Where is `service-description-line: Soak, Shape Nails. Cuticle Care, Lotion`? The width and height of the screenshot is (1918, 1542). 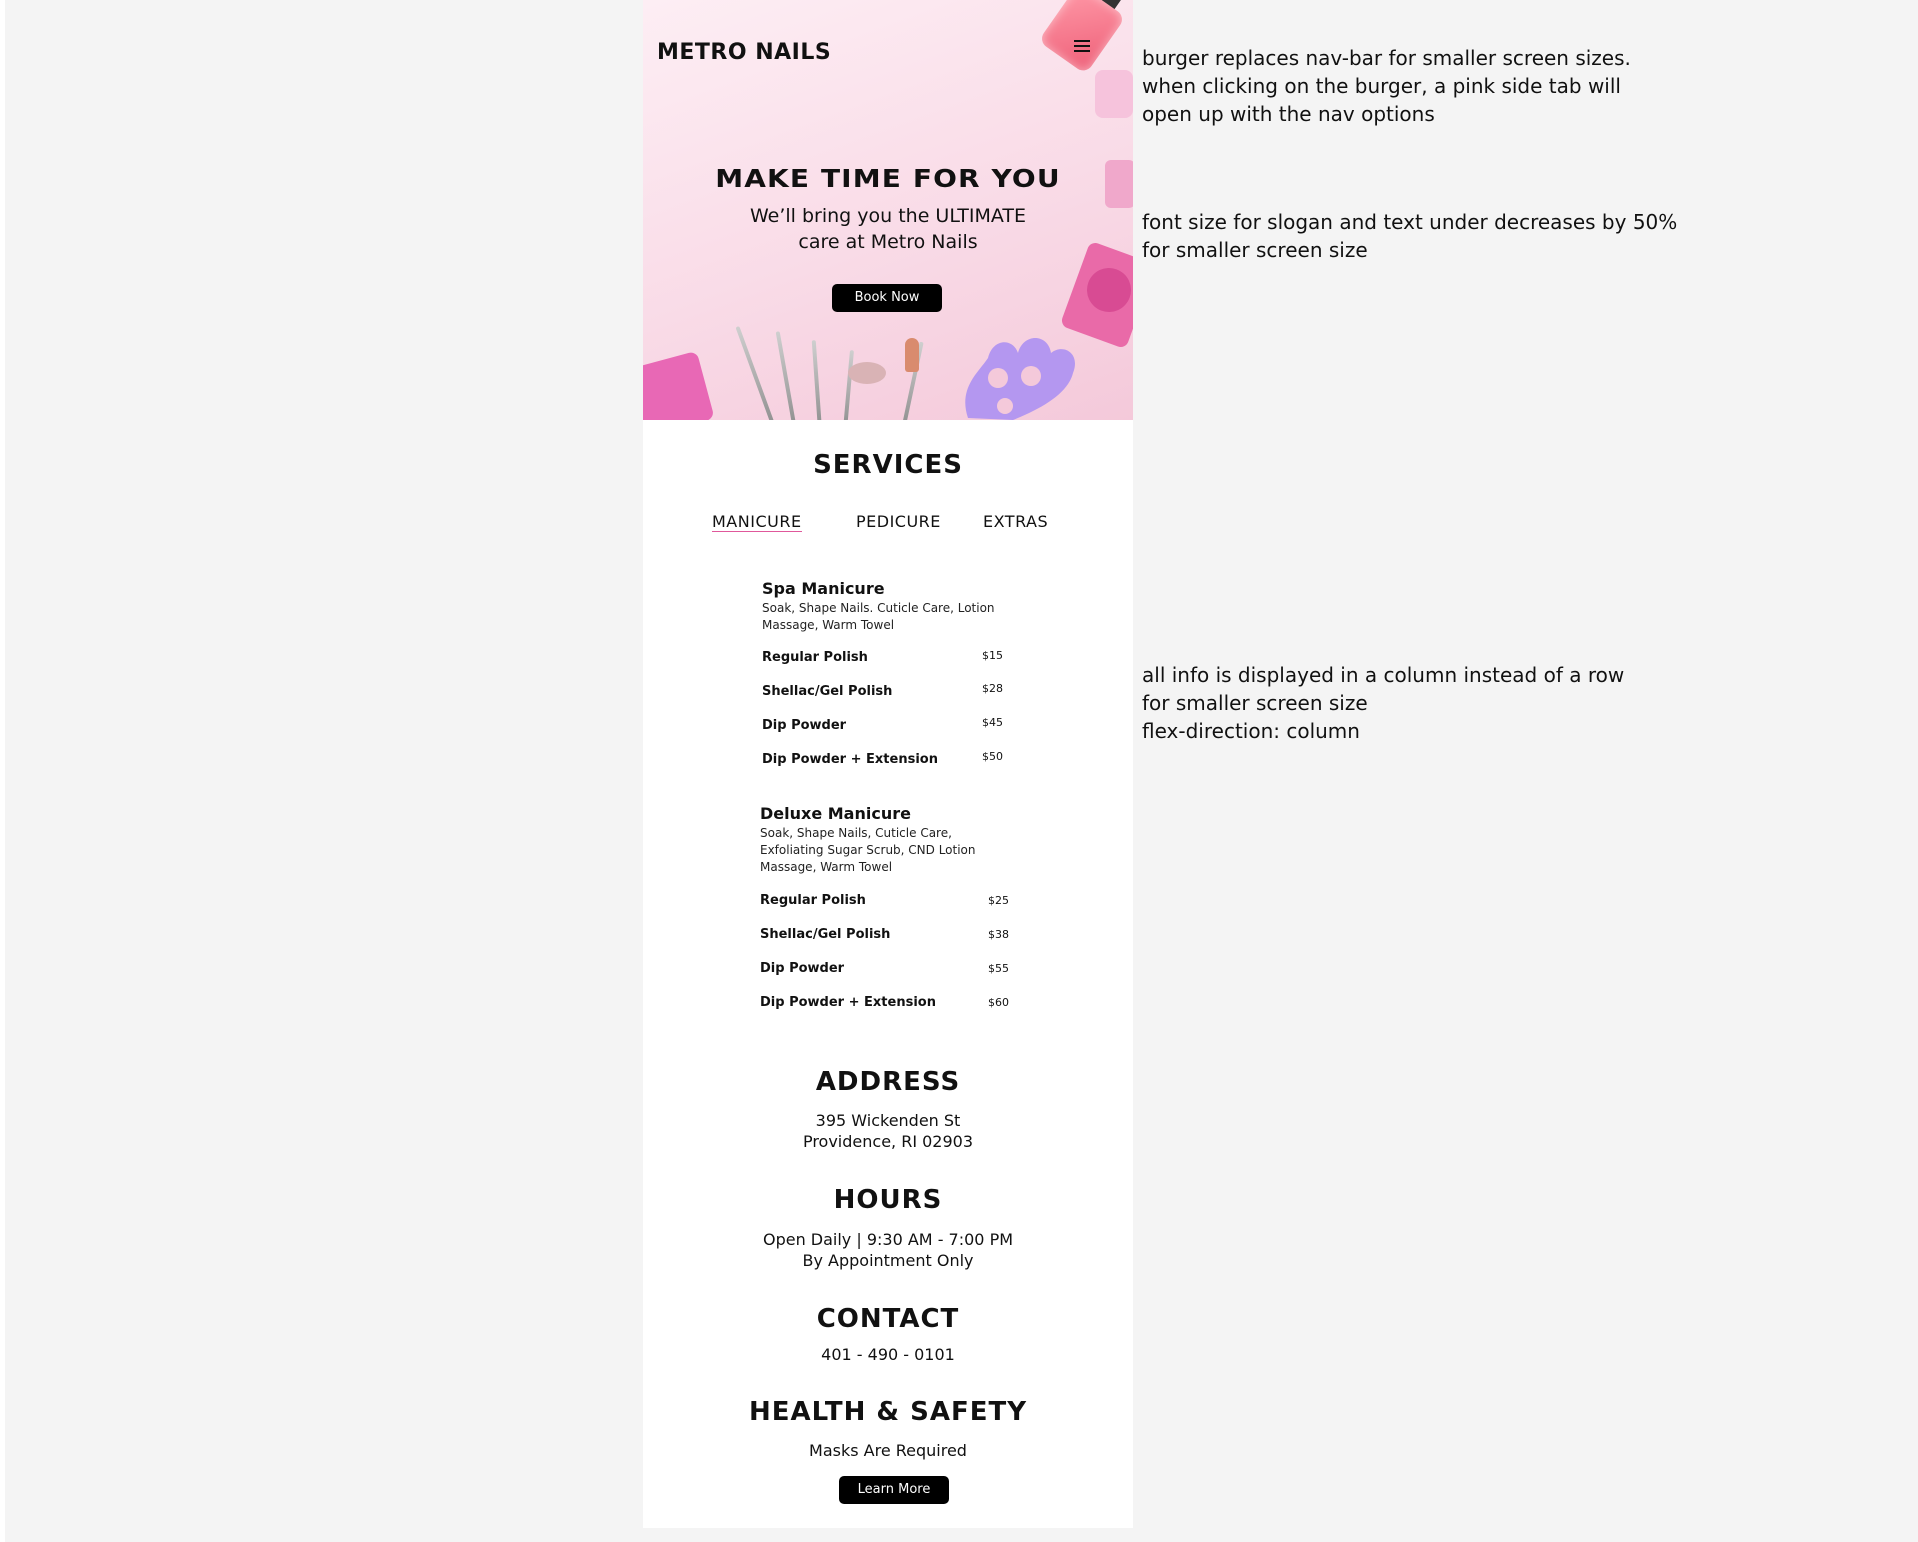
service-description-line: Soak, Shape Nails. Cuticle Care, Lotion is located at coordinates (878, 608).